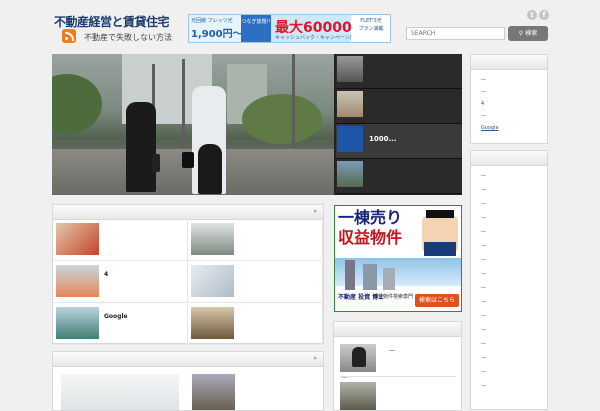 The width and height of the screenshot is (600, 411). I want to click on facebook-icon: f, so click(544, 15).